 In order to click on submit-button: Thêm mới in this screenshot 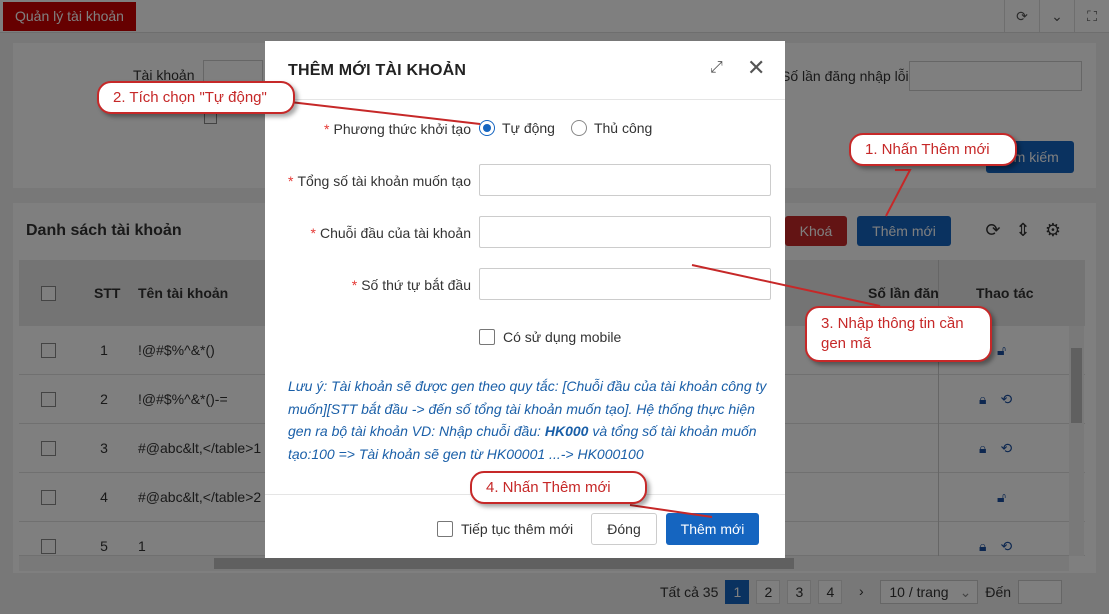, I will do `click(712, 529)`.